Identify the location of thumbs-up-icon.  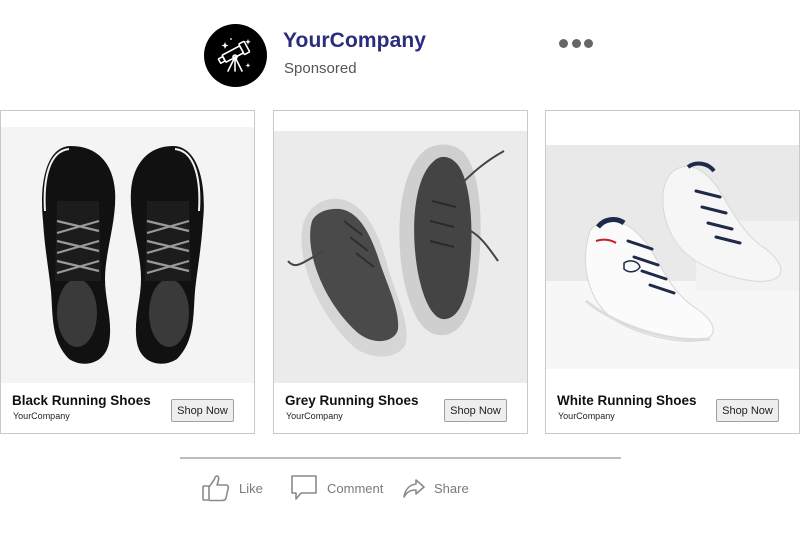
(216, 488).